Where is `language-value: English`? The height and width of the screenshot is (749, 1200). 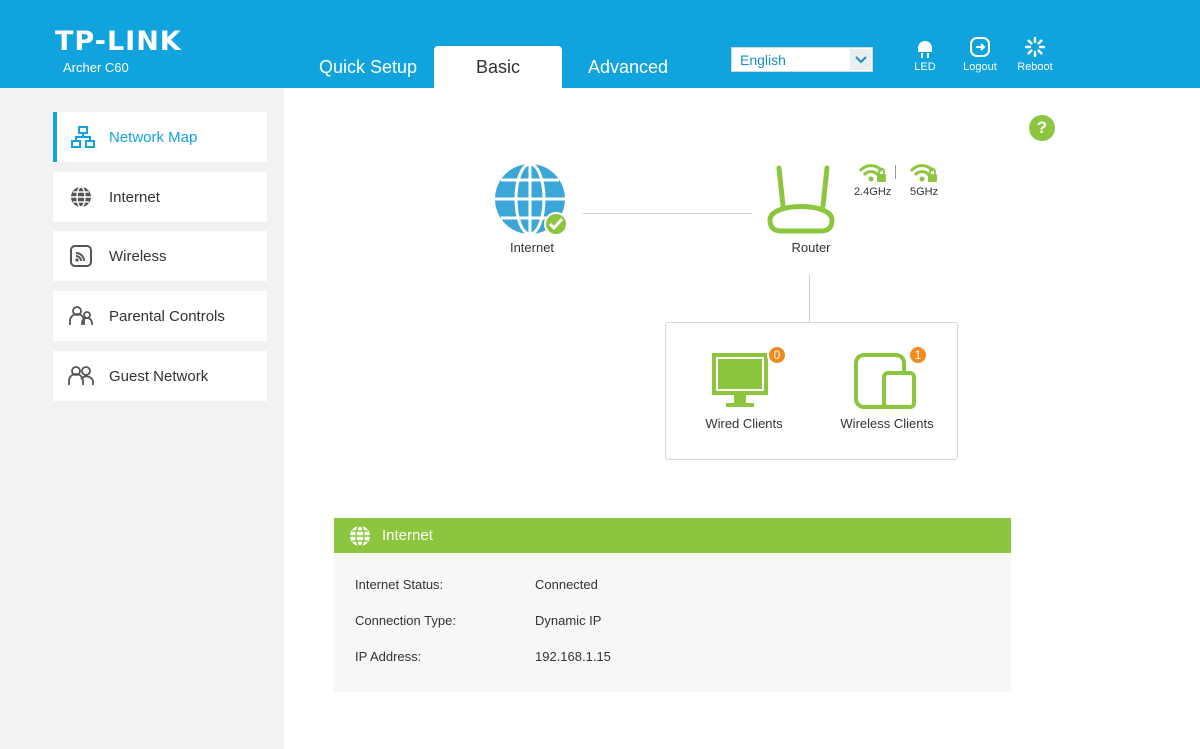 language-value: English is located at coordinates (763, 59).